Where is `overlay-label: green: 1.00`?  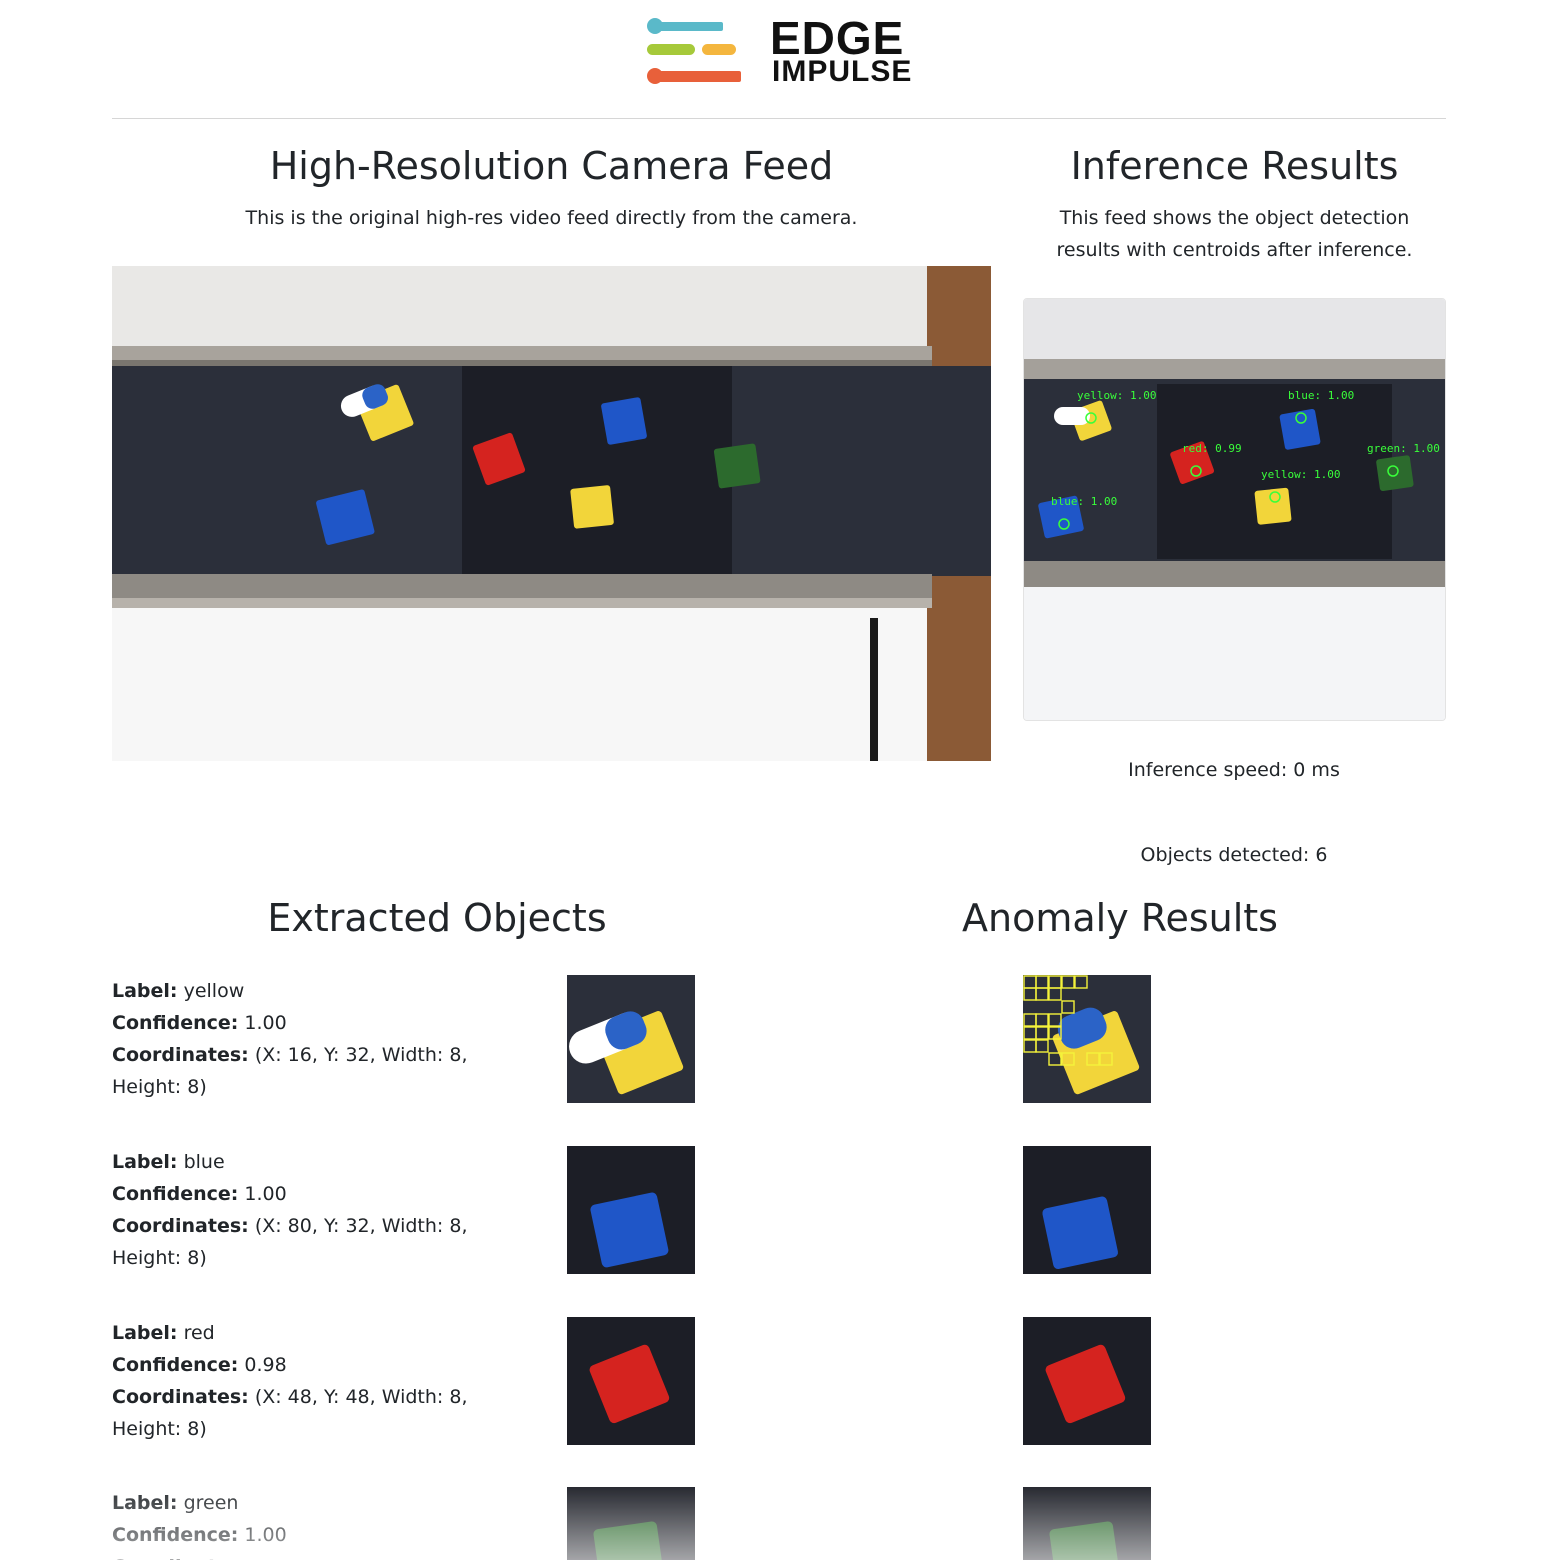
overlay-label: green: 1.00 is located at coordinates (1403, 448).